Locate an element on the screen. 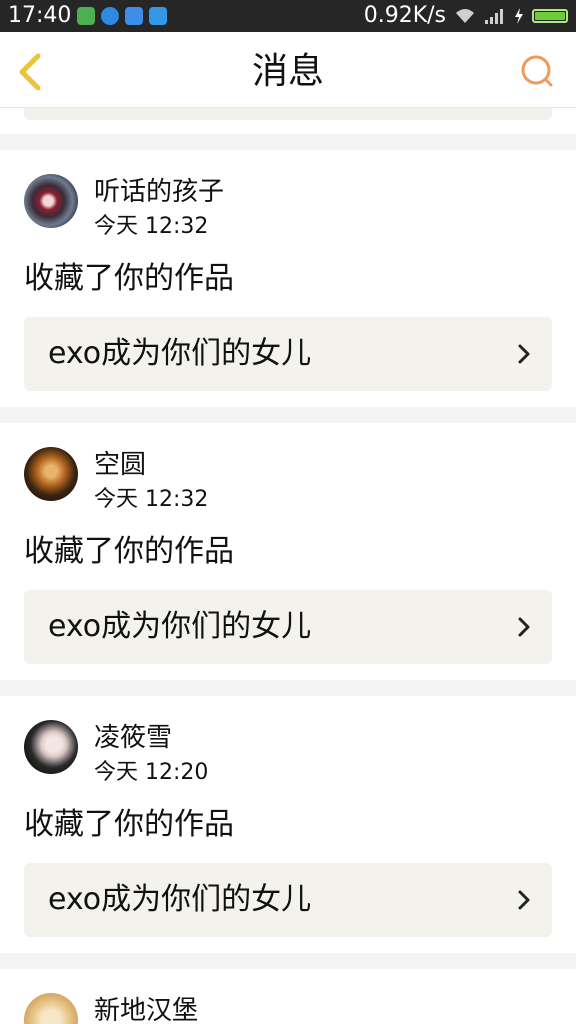 The width and height of the screenshot is (576, 1024). charging-icon is located at coordinates (519, 16).